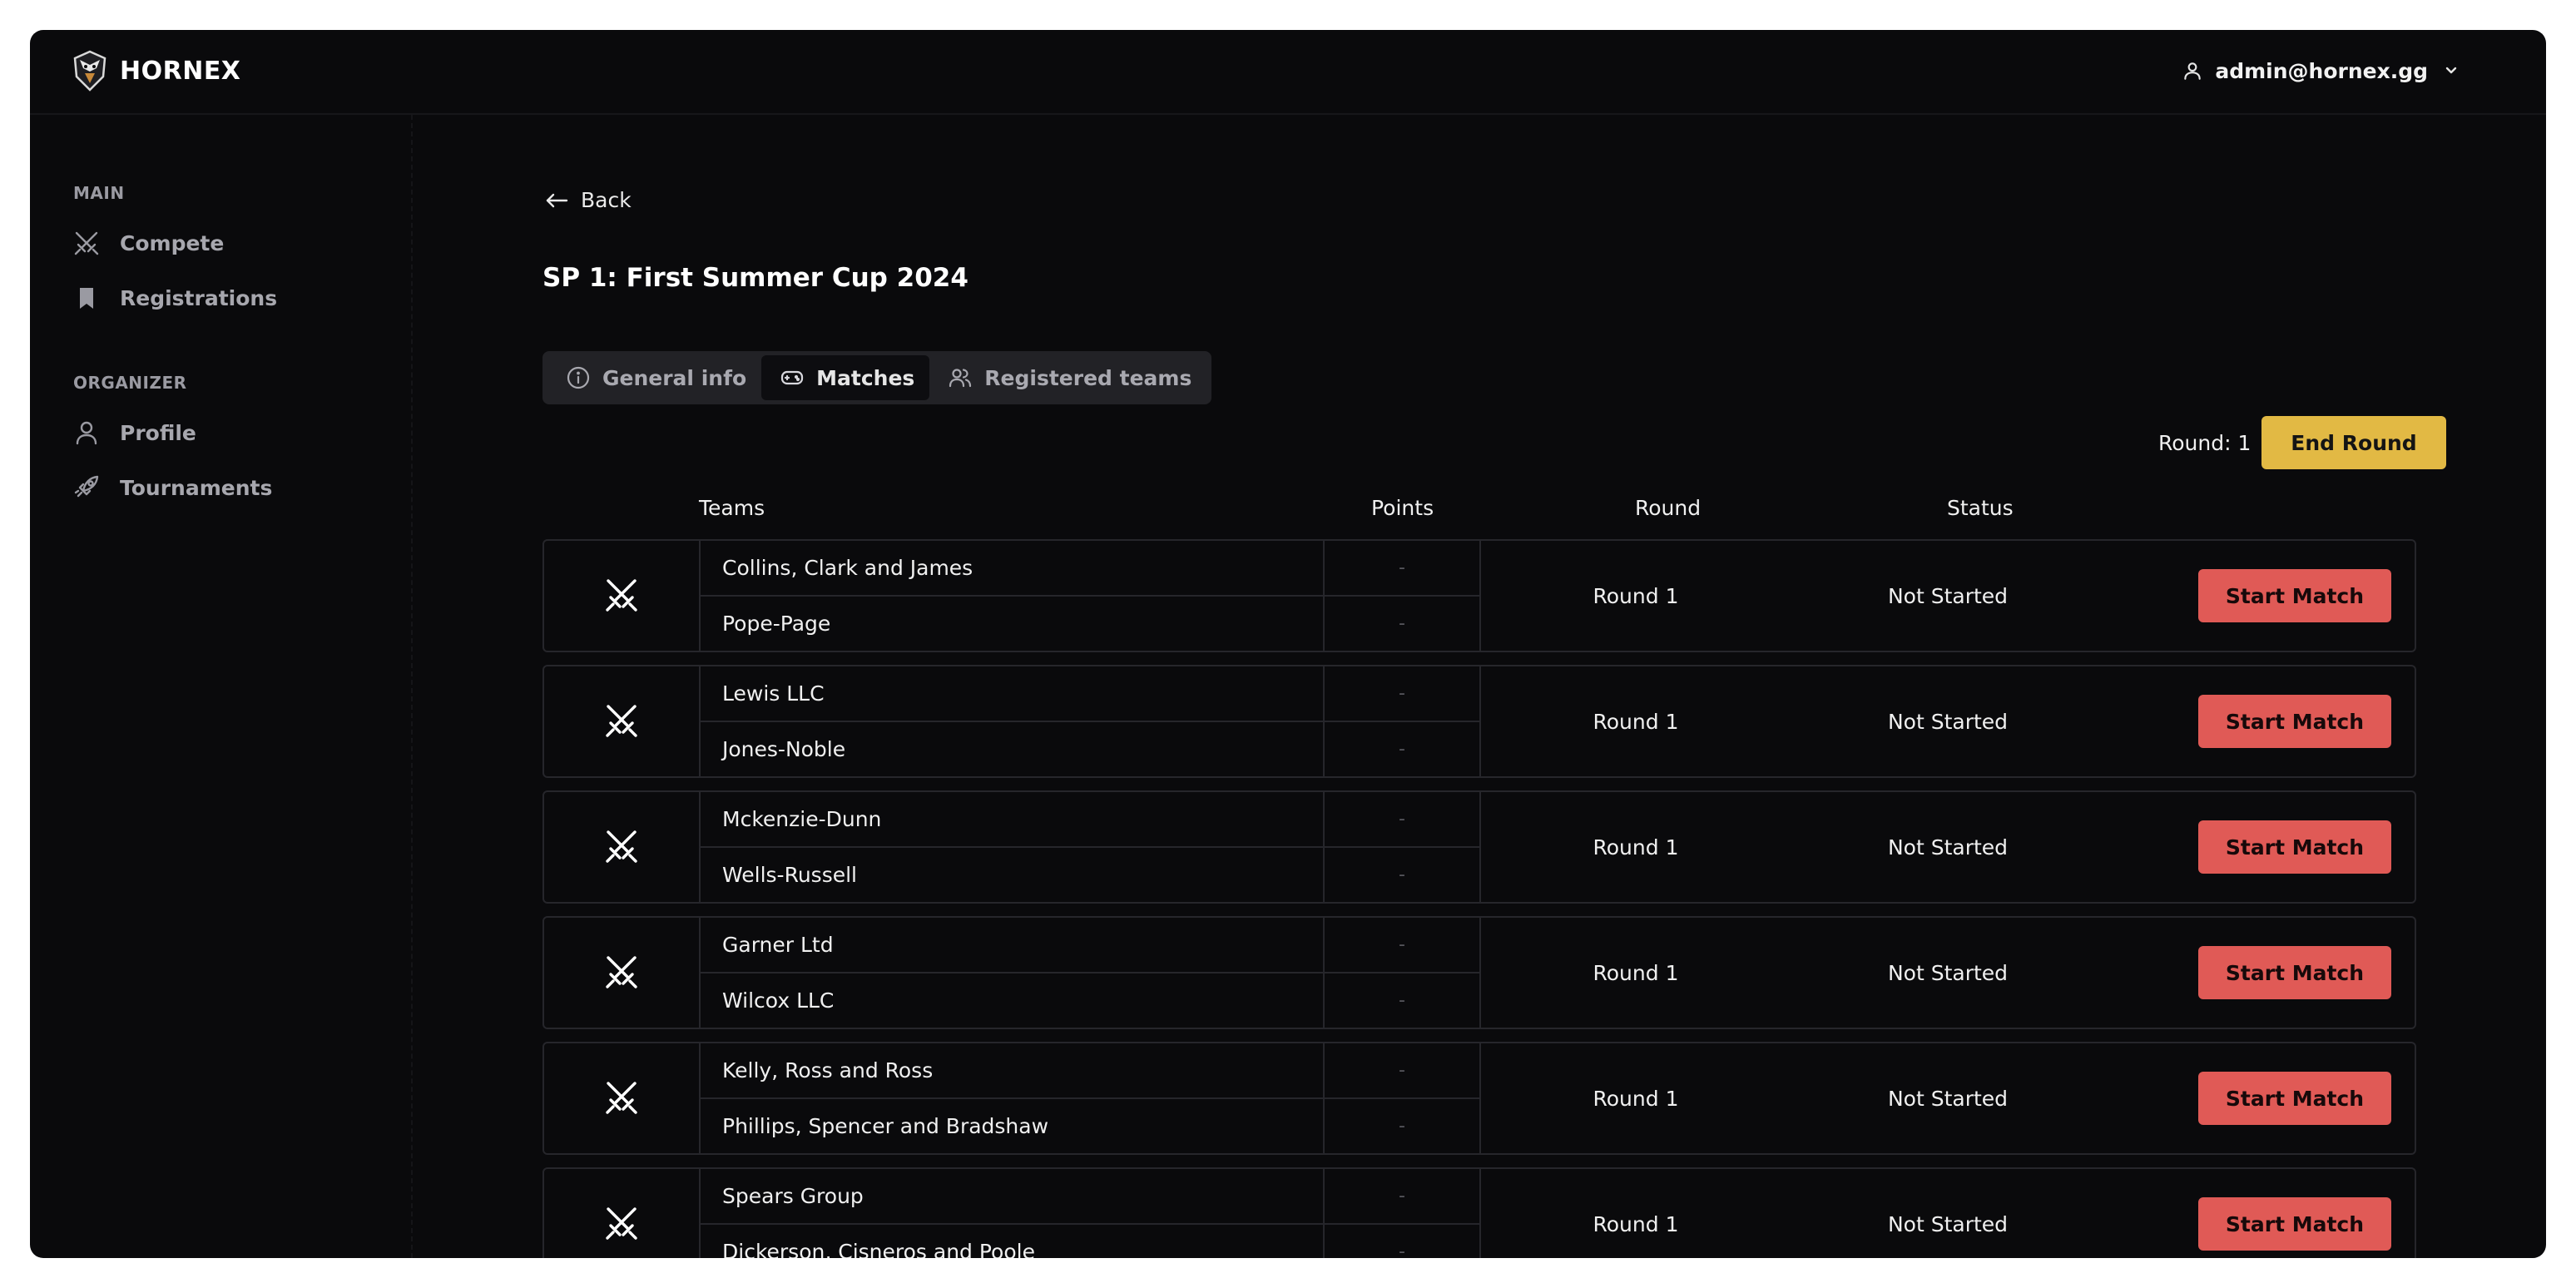 Image resolution: width=2576 pixels, height=1288 pixels. I want to click on sidebar-section-organizer: ORGANIZER, so click(130, 383).